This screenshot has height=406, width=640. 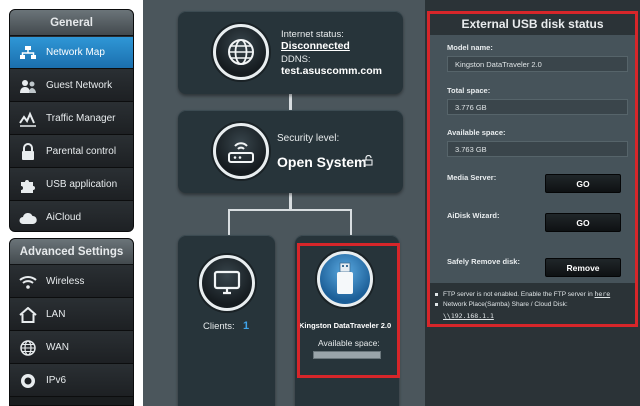 I want to click on sidebar-item-traffic-manager: Traffic Manager, so click(x=71, y=118).